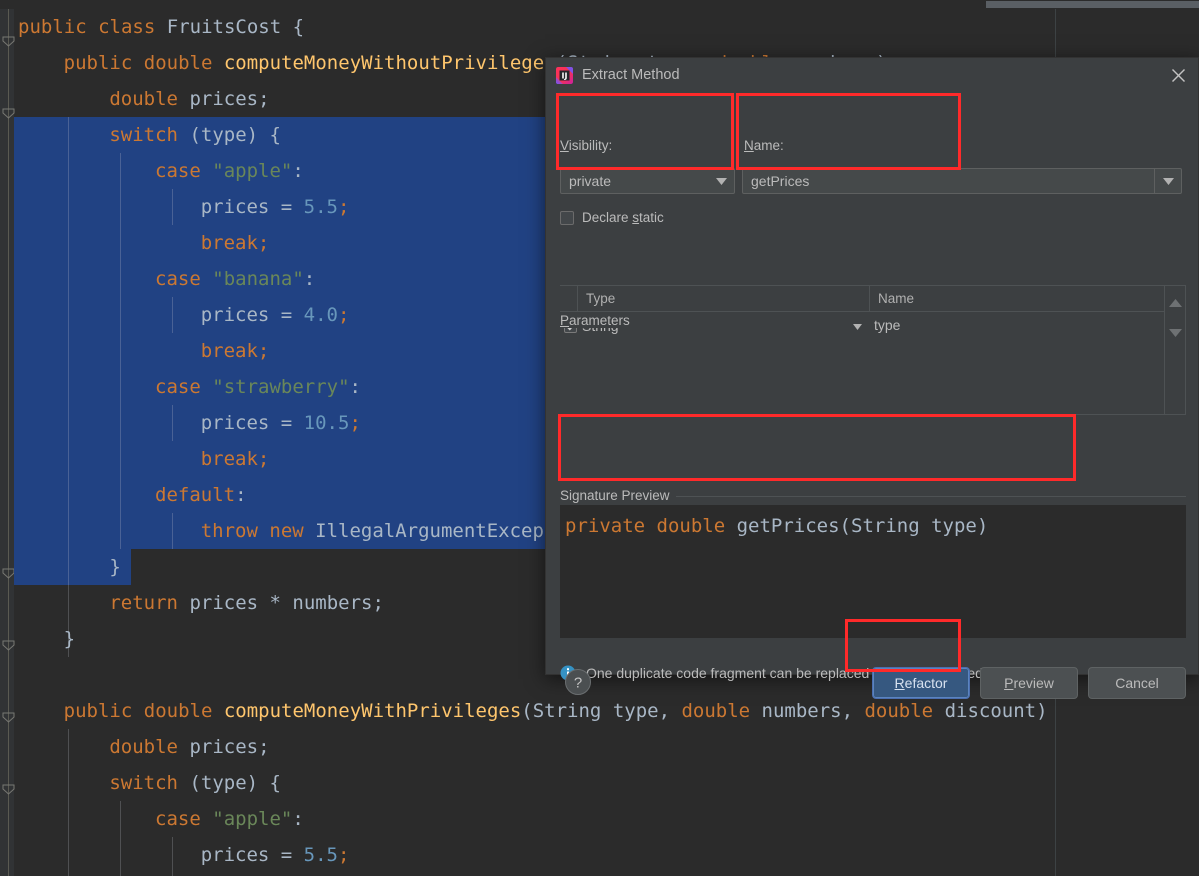 Image resolution: width=1199 pixels, height=876 pixels. What do you see at coordinates (948, 181) in the screenshot?
I see `name-input` at bounding box center [948, 181].